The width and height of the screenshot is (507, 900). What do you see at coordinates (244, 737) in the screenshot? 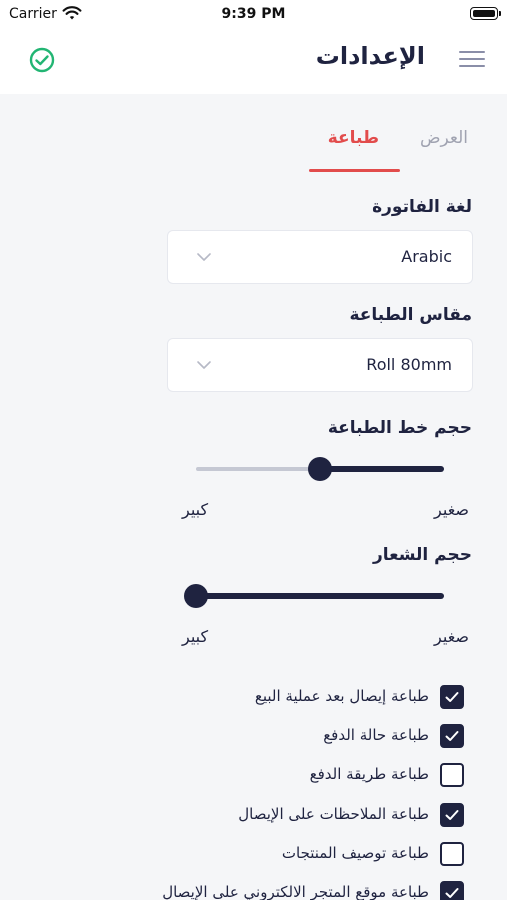
I see `print-option-row: طباعة حالة الدفع` at bounding box center [244, 737].